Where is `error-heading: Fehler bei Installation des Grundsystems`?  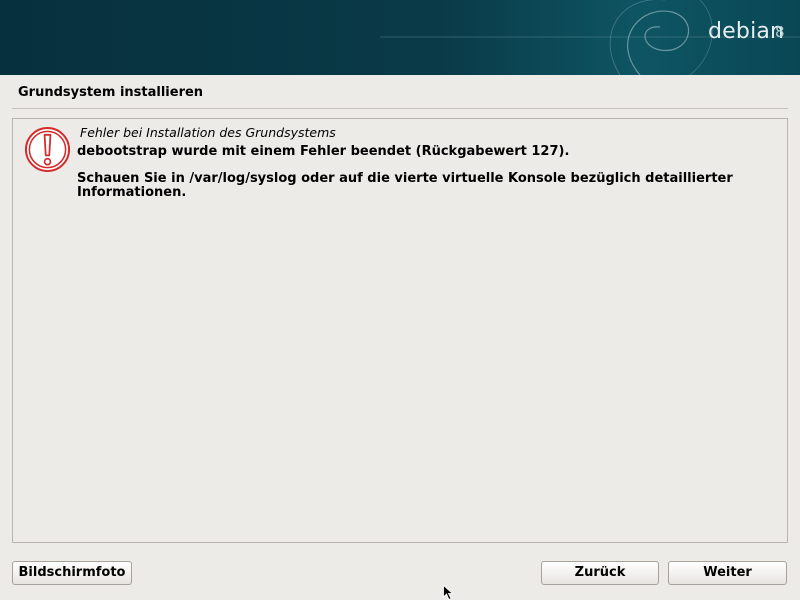 error-heading: Fehler bei Installation des Grundsystems is located at coordinates (208, 132).